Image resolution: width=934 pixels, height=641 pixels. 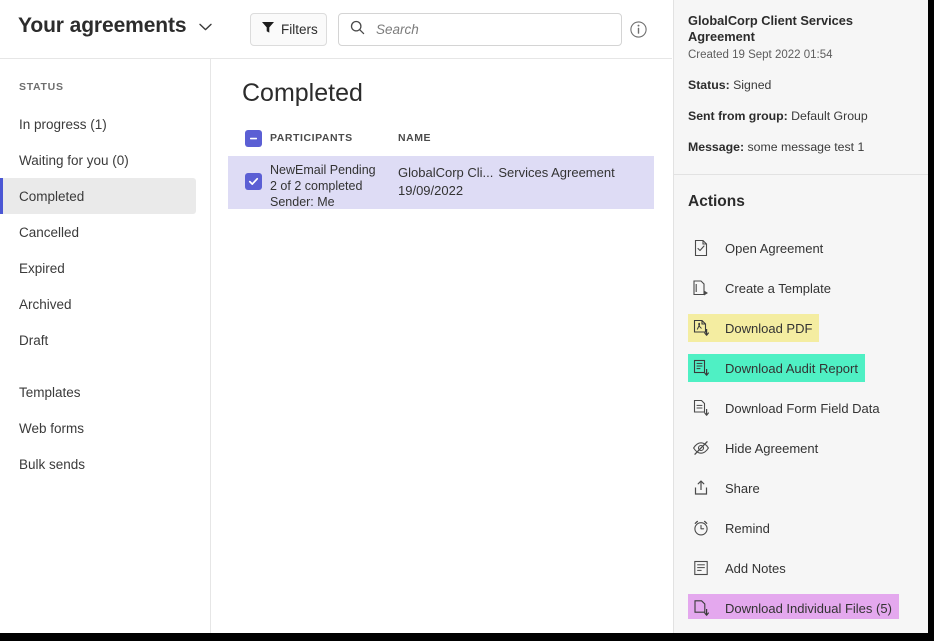 What do you see at coordinates (50, 392) in the screenshot?
I see `sidebar-item-label: Templates` at bounding box center [50, 392].